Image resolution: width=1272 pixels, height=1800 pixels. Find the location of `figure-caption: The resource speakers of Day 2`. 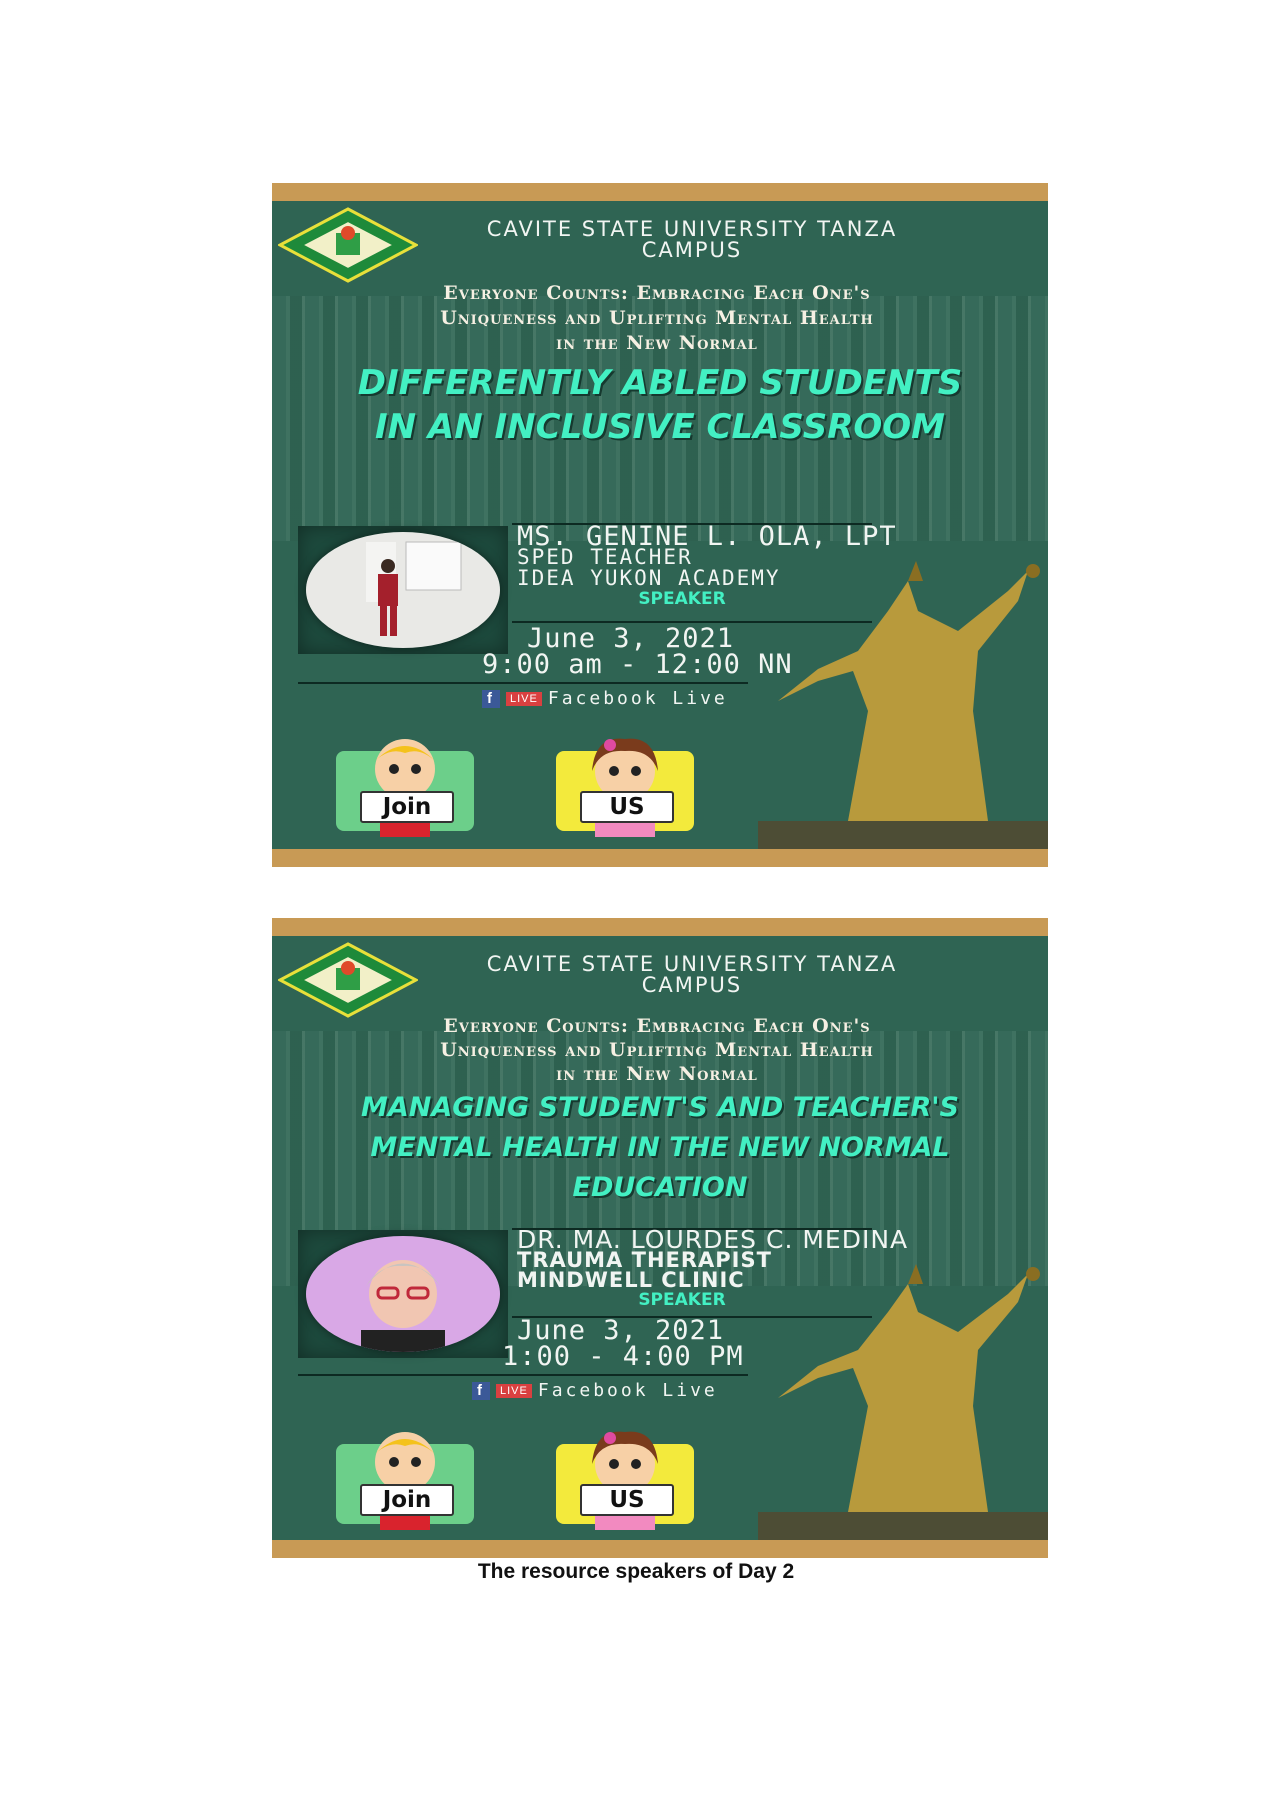

figure-caption: The resource speakers of Day 2 is located at coordinates (636, 1571).